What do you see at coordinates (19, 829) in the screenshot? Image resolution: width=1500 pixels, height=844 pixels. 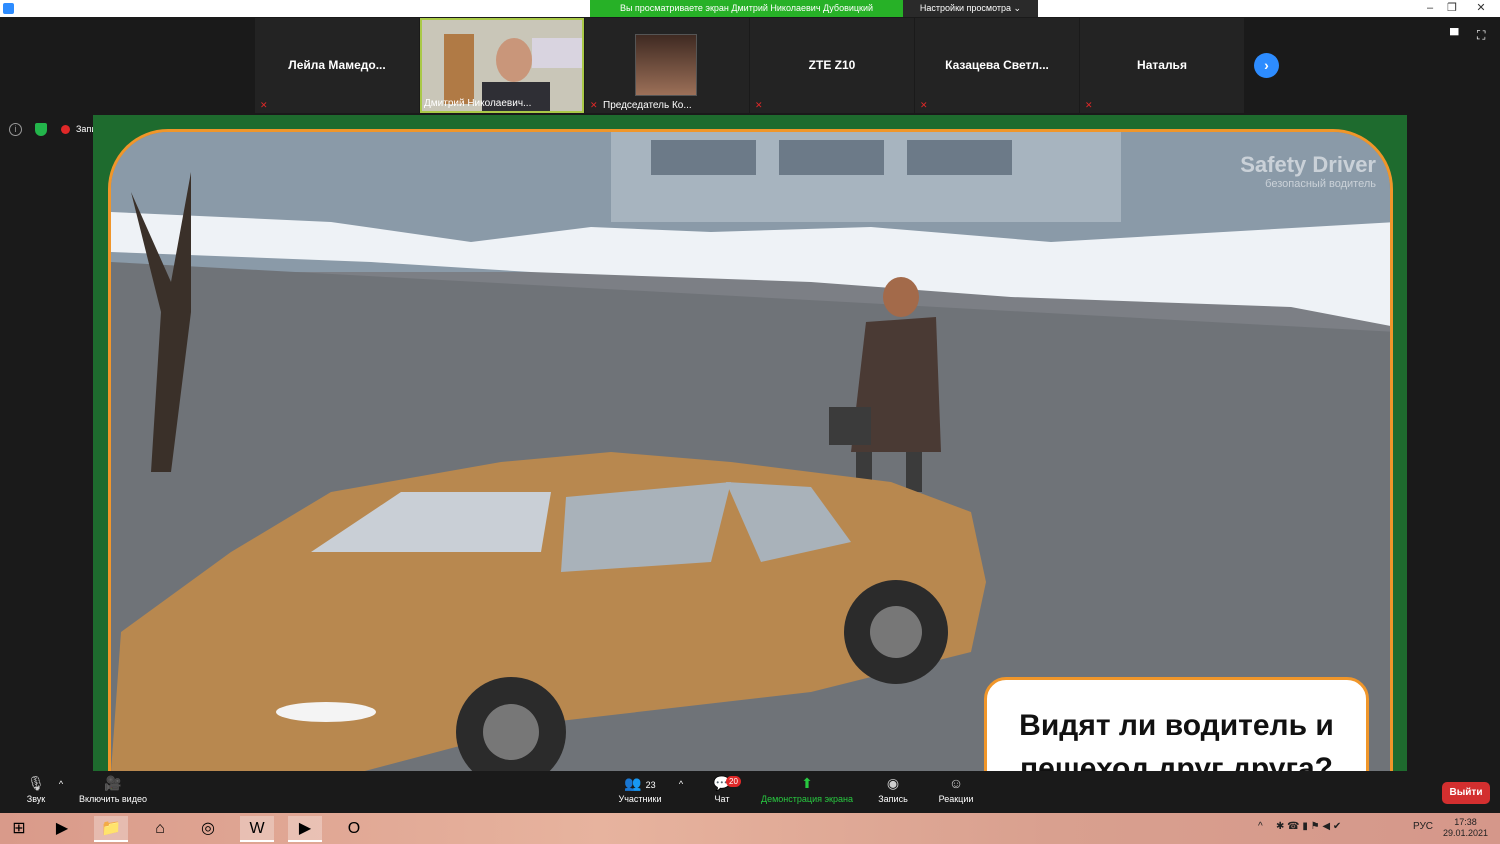 I see `windows-start-icon: ⊞` at bounding box center [19, 829].